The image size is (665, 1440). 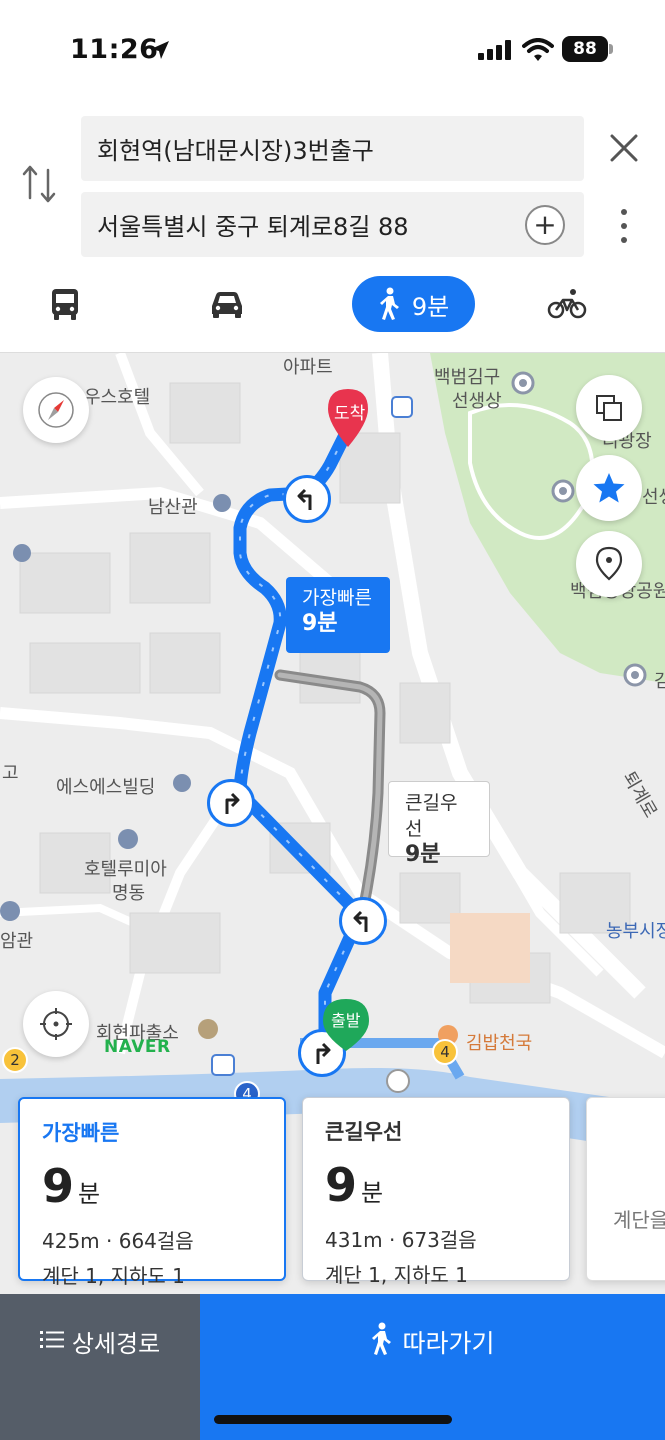 I want to click on origin-input: 회현역(남대문시장)3번출구, so click(x=332, y=148).